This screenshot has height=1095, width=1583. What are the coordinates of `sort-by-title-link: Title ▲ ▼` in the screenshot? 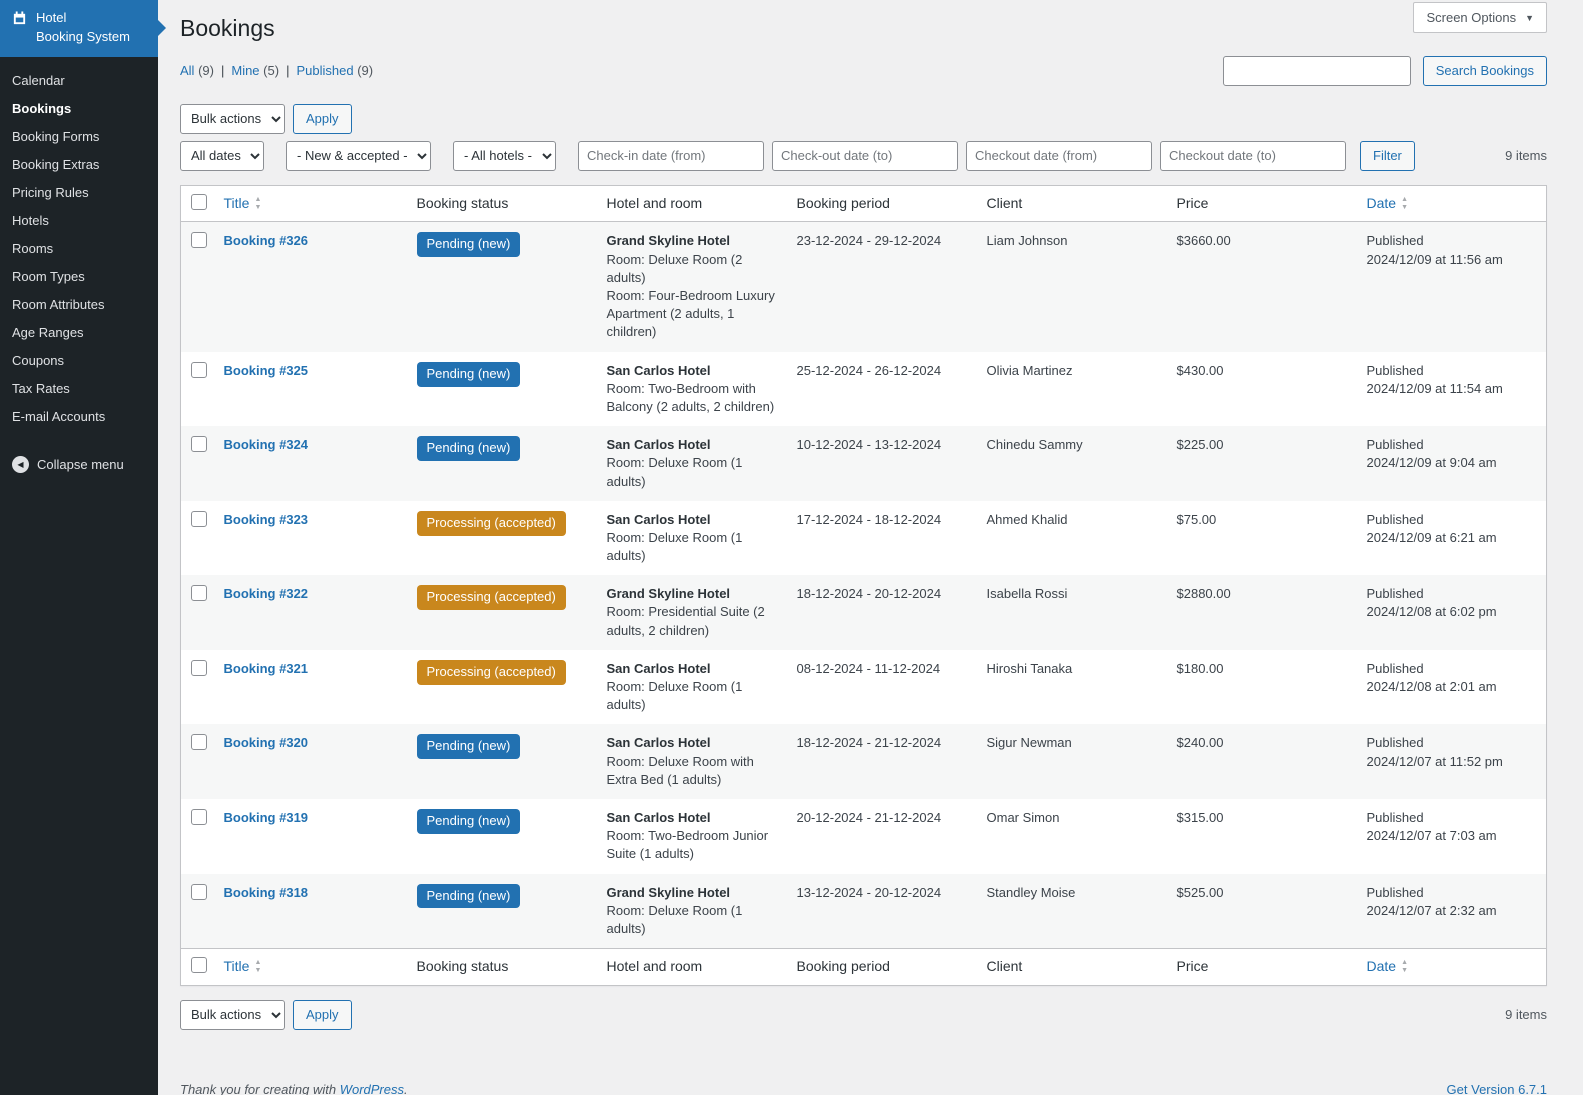 It's located at (243, 204).